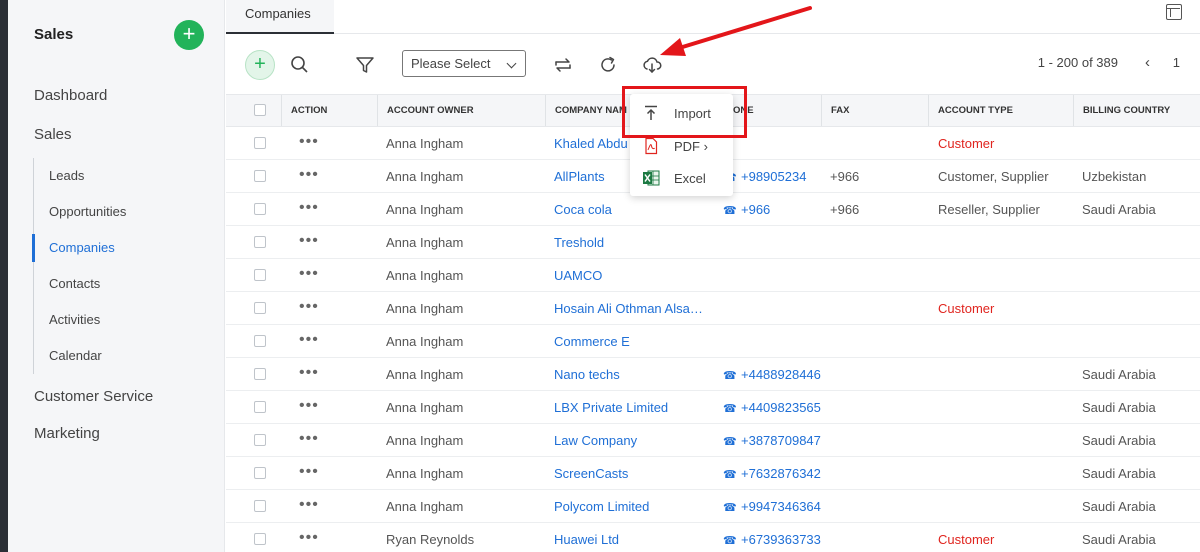 This screenshot has width=1200, height=552. What do you see at coordinates (1176, 62) in the screenshot?
I see `page-number: 1` at bounding box center [1176, 62].